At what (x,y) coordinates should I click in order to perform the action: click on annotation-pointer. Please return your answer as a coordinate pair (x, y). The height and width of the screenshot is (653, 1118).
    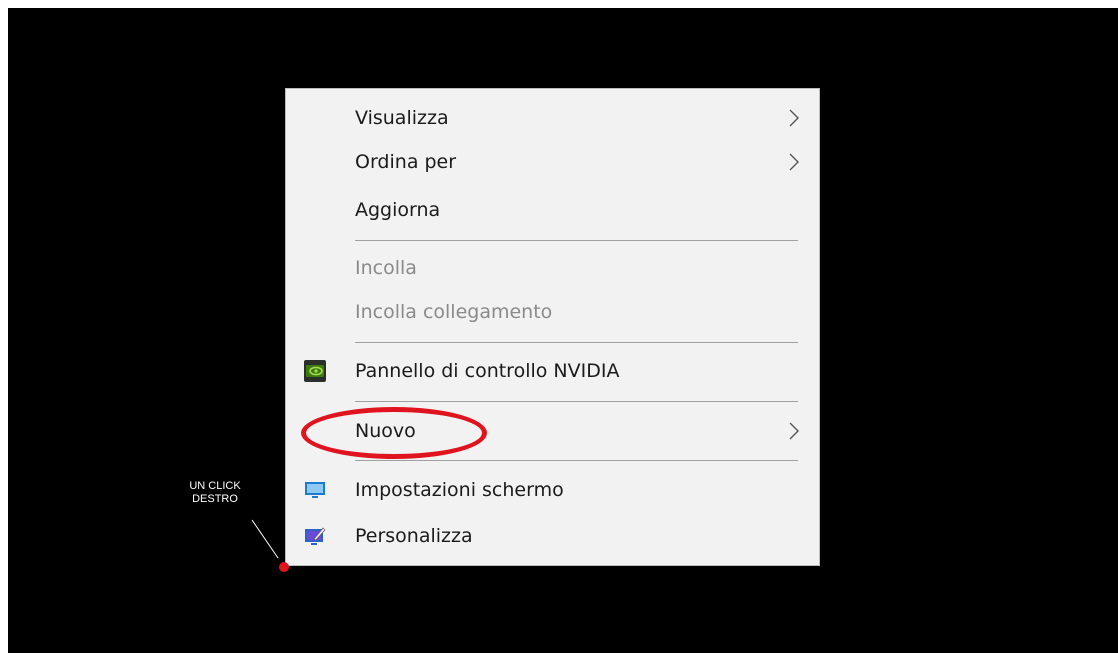
    Looking at the image, I should click on (270, 545).